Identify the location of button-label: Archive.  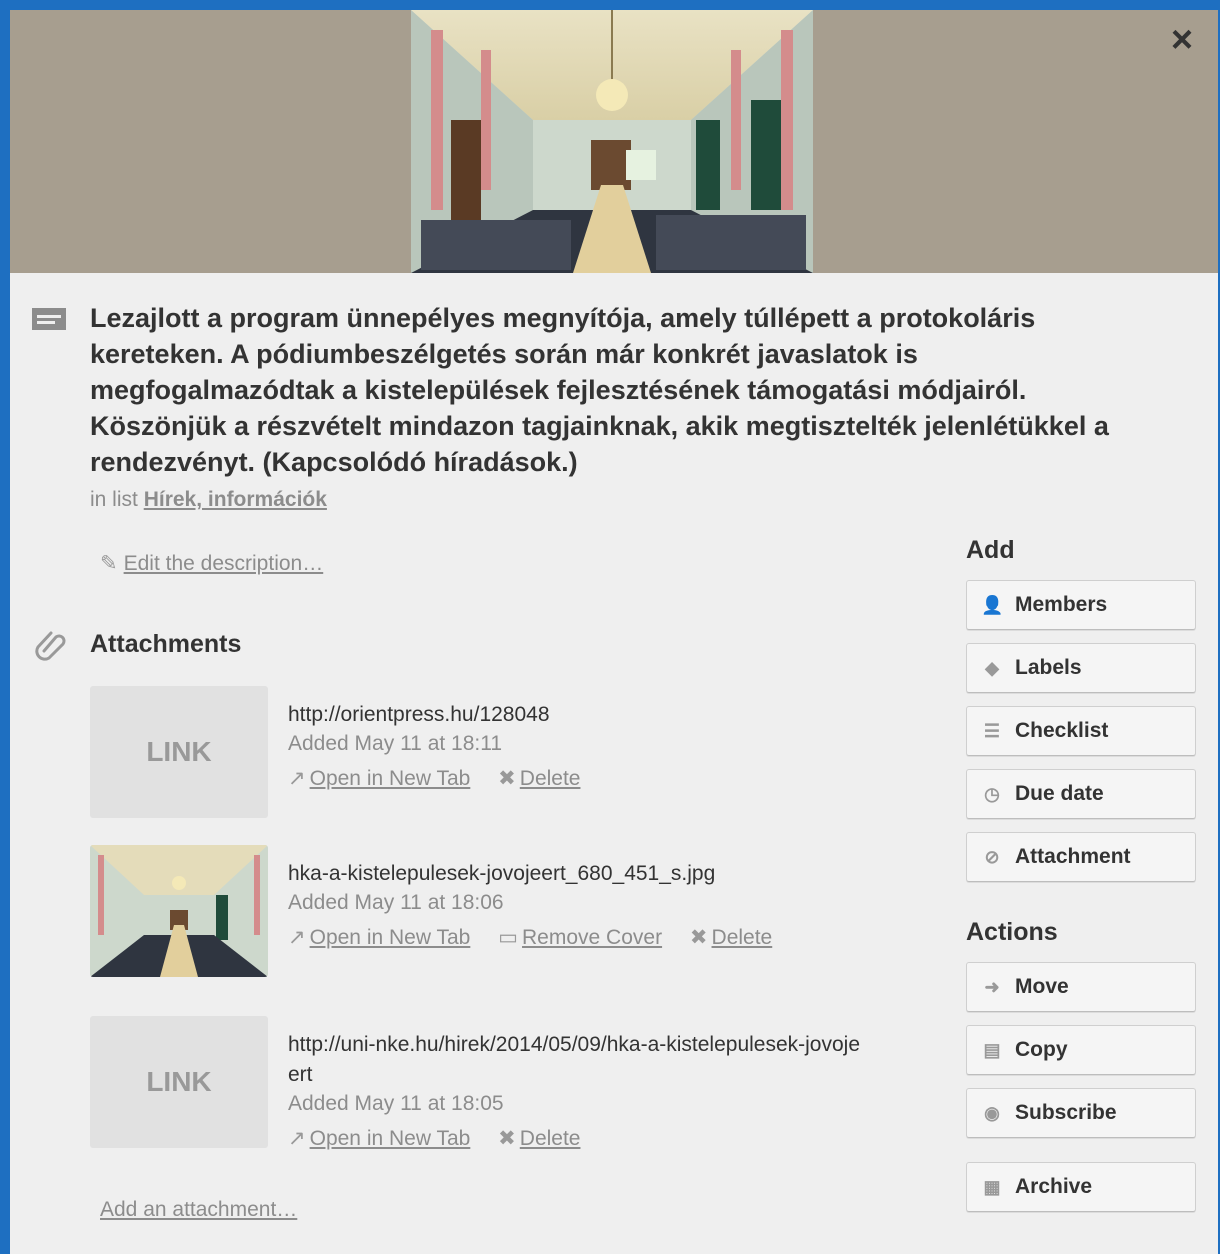
(1054, 1186).